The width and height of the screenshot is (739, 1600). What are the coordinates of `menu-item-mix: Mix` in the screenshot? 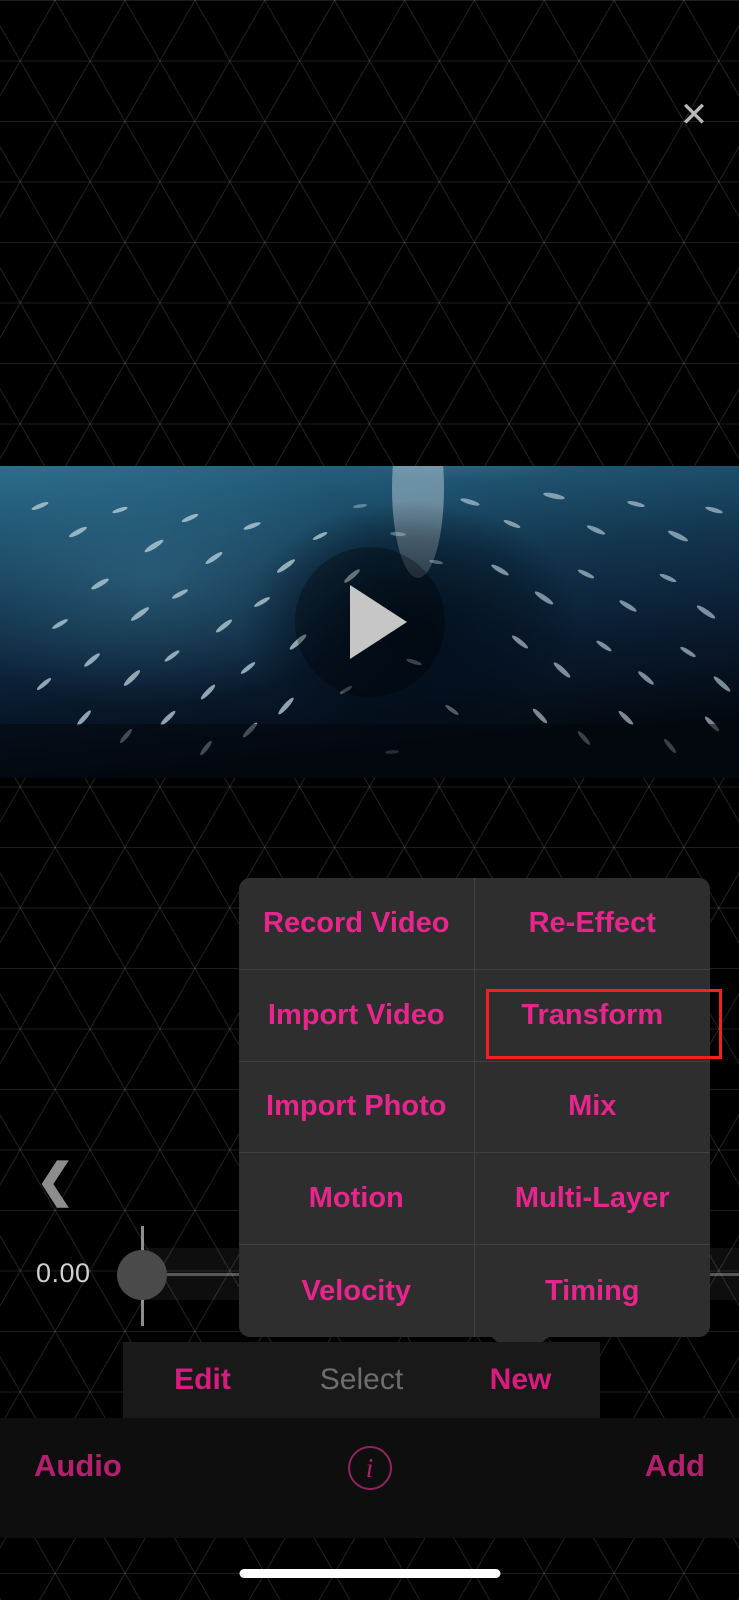 It's located at (592, 1108).